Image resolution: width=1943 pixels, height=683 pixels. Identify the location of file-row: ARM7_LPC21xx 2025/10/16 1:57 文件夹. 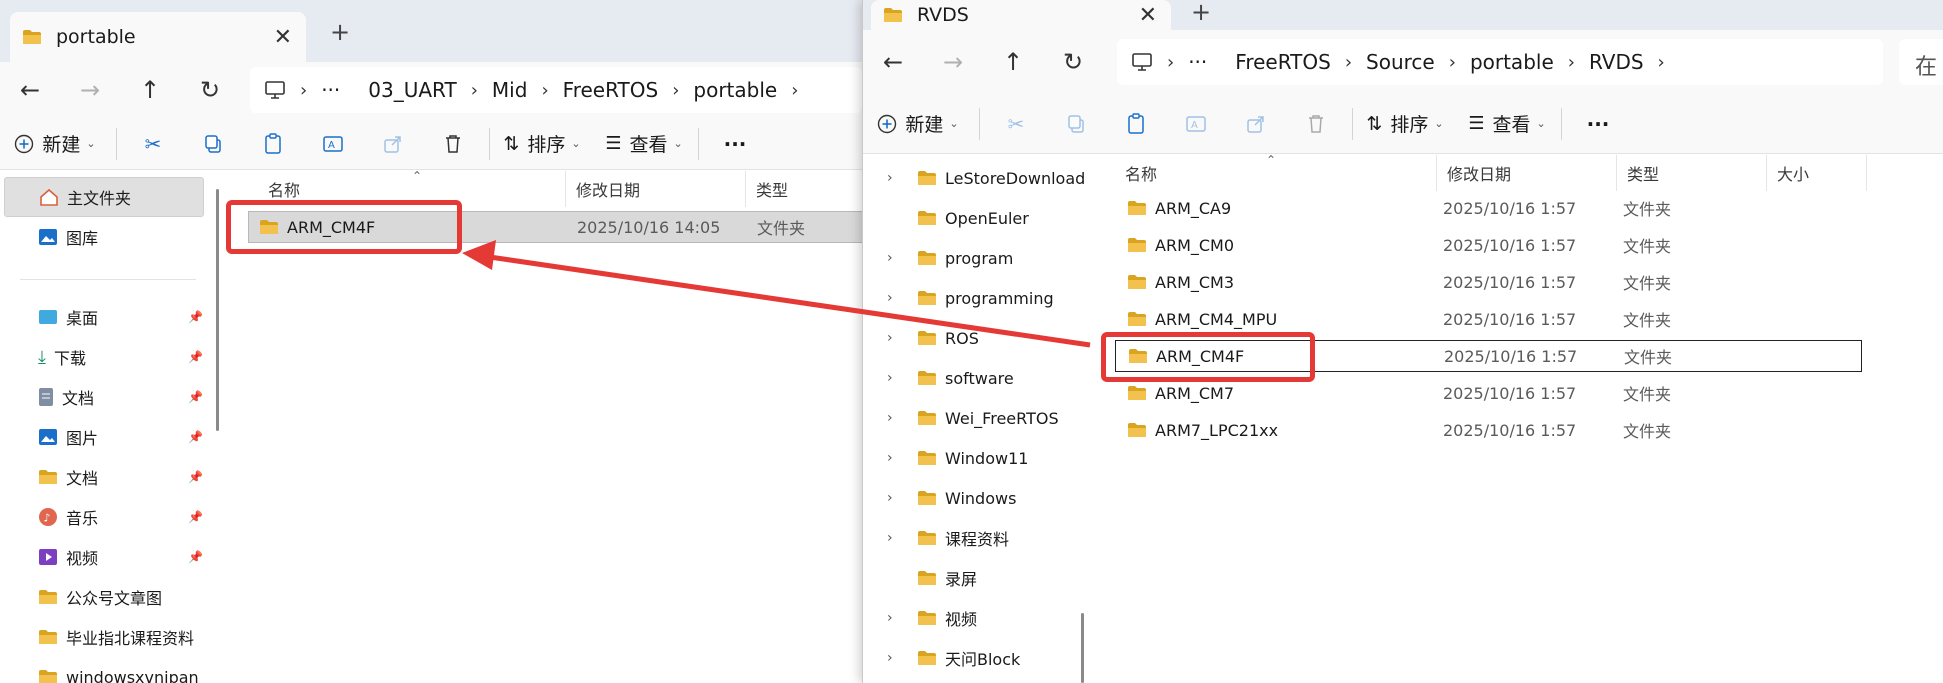
(1485, 430).